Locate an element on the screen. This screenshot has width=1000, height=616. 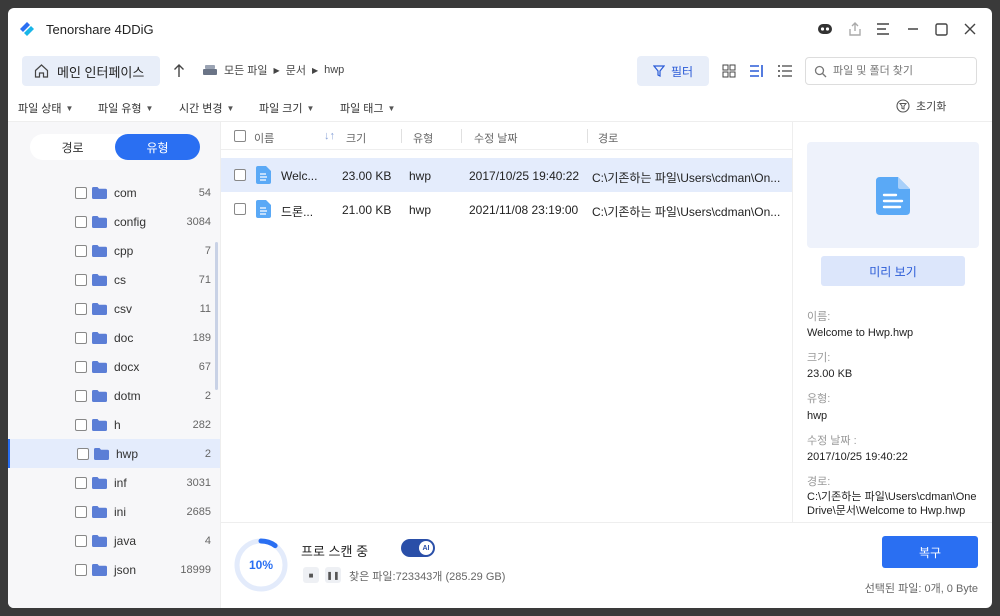
select-all-checkbox is located at coordinates (240, 136).